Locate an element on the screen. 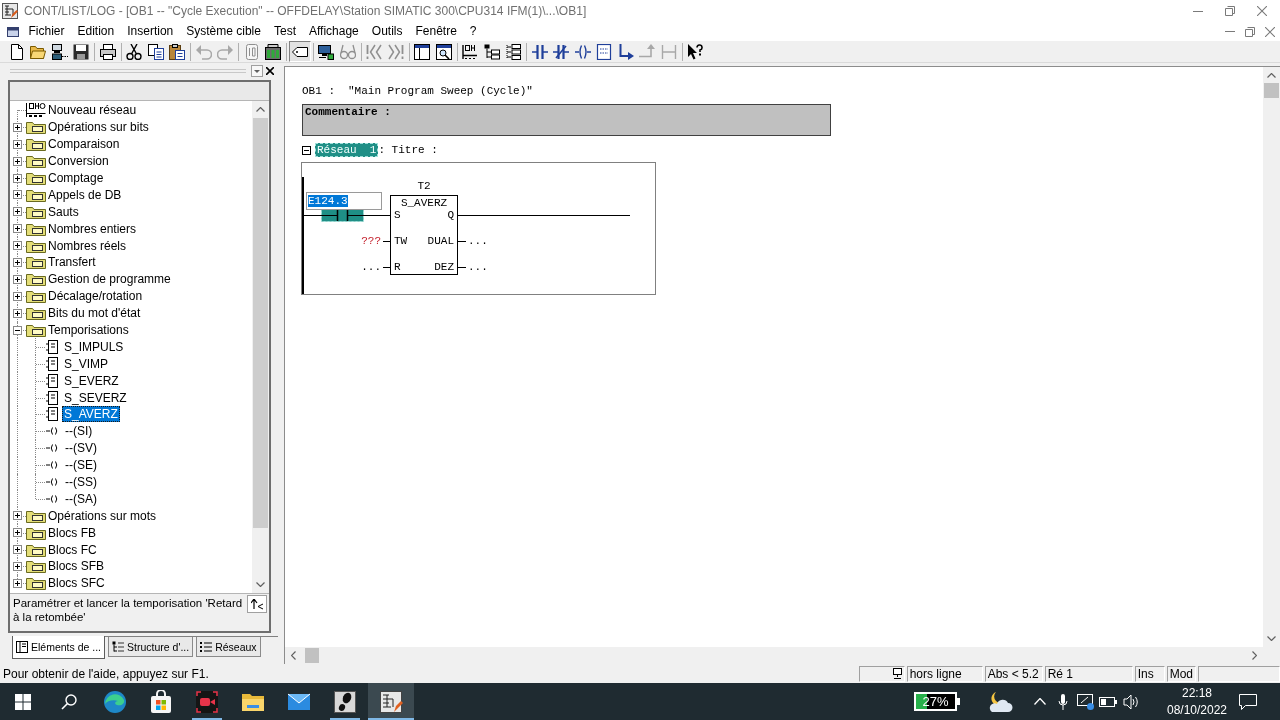 The image size is (1280, 720). tree-item: Blocs FB is located at coordinates (72, 532).